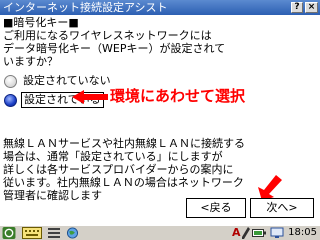 Image resolution: width=320 pixels, height=240 pixels. Describe the element at coordinates (10, 81) in the screenshot. I see `radio-unchecked-icon` at that location.